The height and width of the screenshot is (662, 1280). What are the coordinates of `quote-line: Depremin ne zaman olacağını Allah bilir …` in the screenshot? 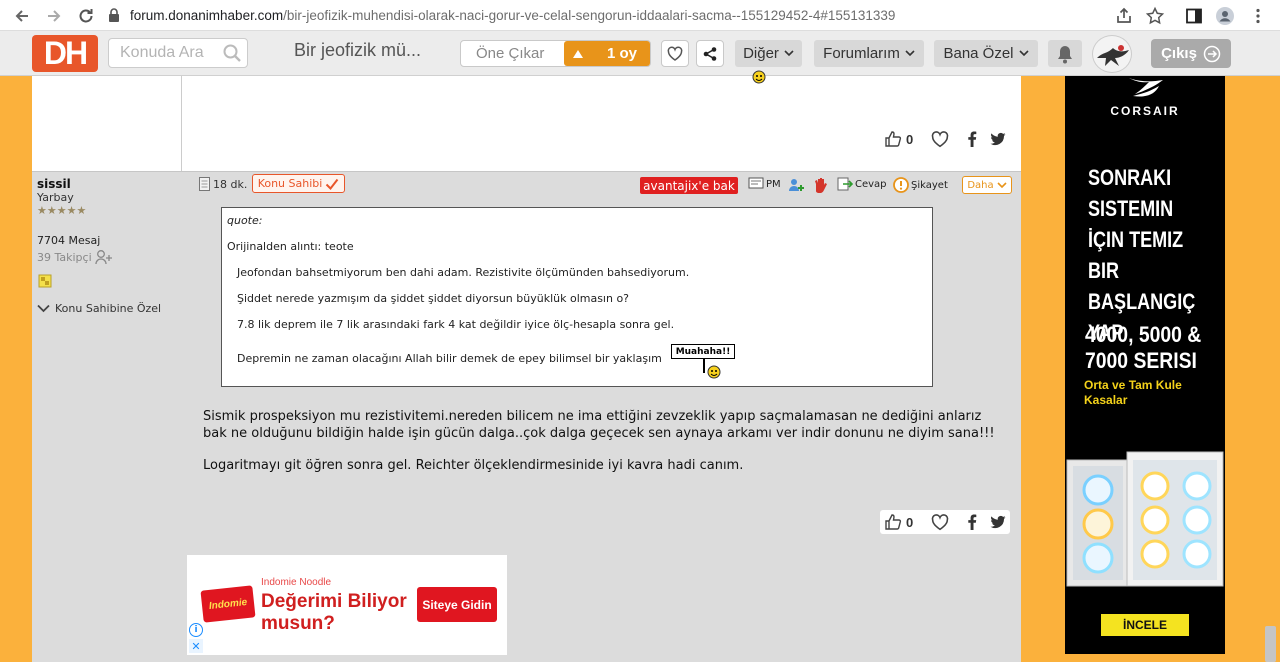 It's located at (449, 358).